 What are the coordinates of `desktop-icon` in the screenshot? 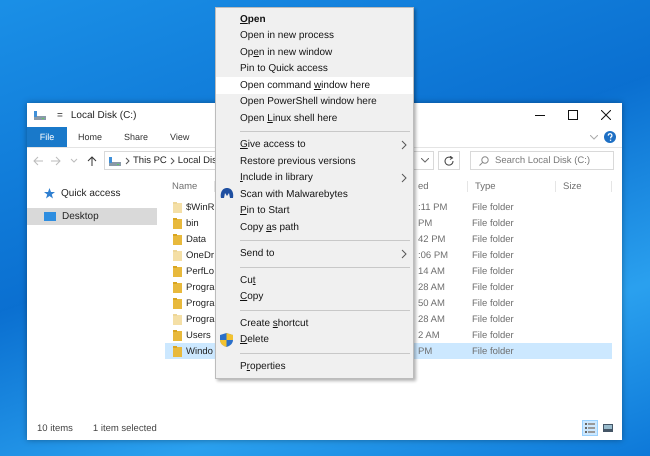 It's located at (50, 217).